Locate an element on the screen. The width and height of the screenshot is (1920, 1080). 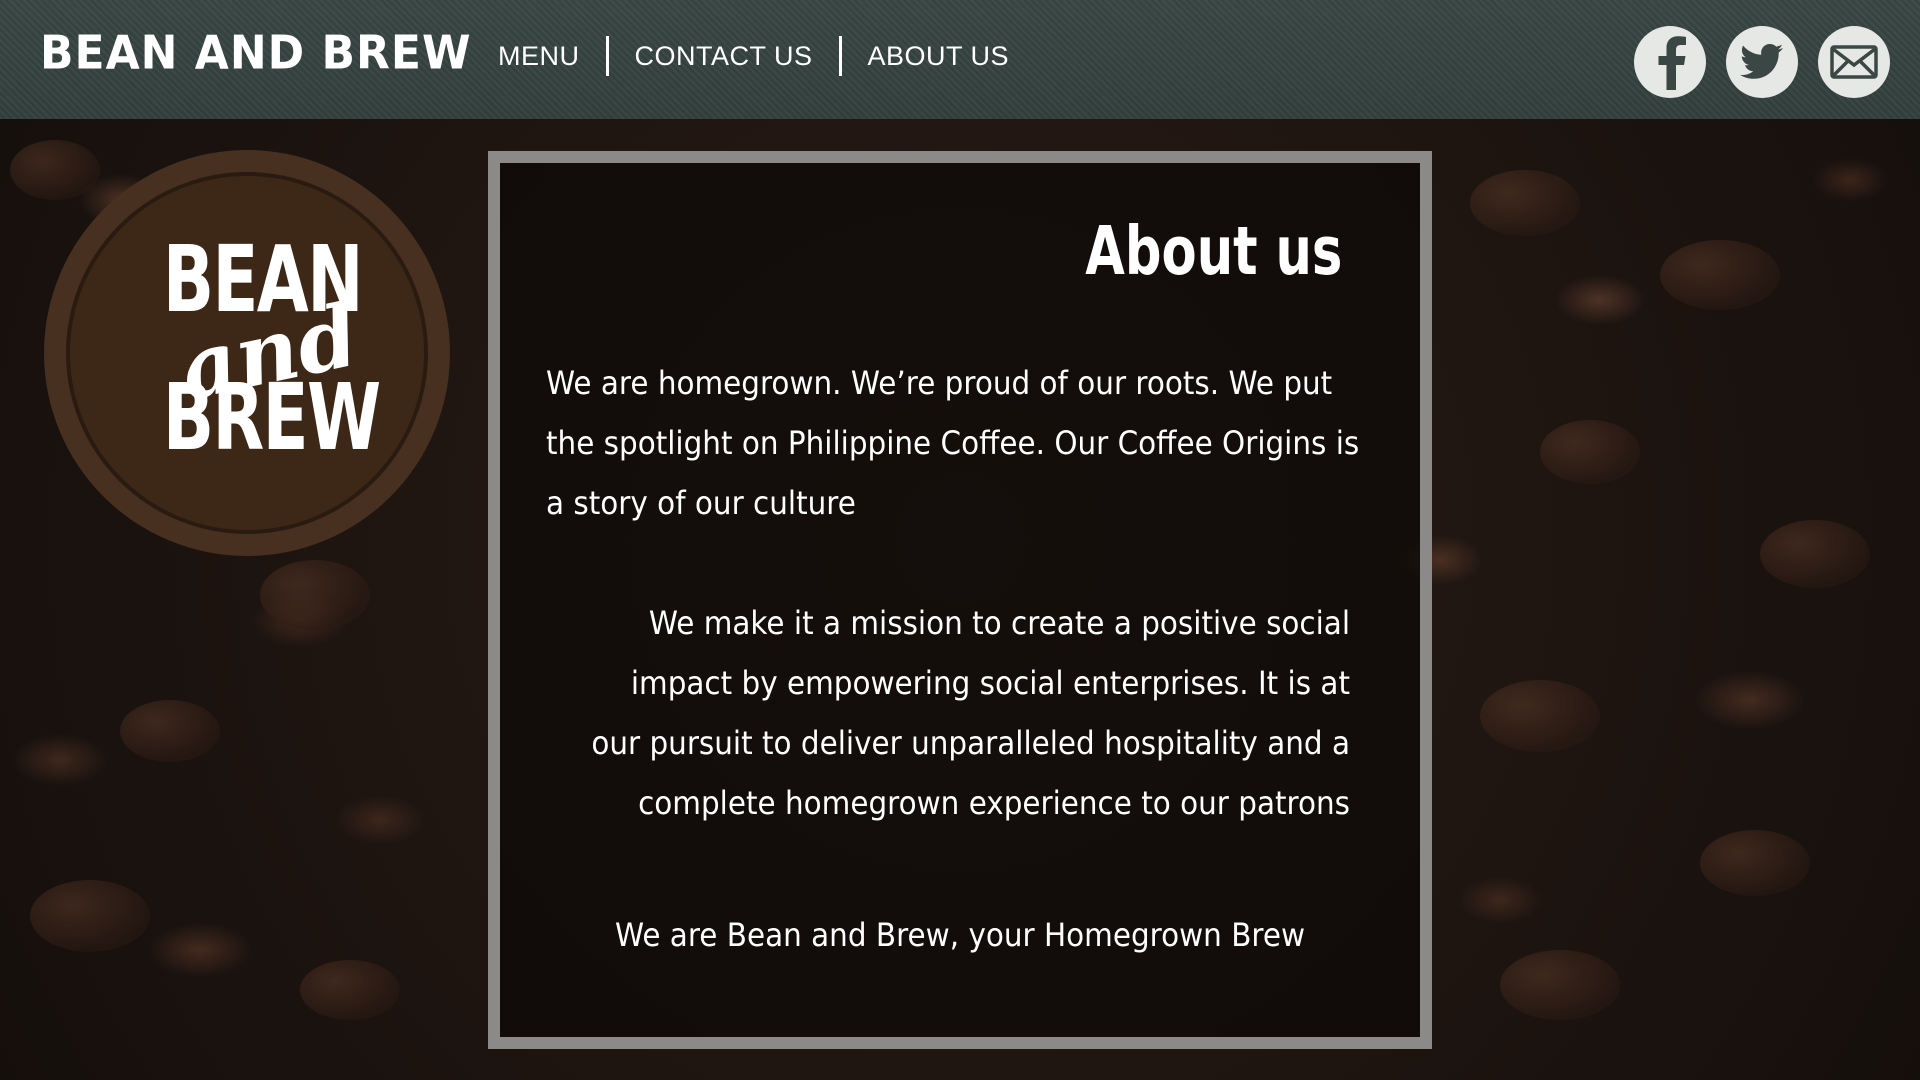
brand-logo: BEAN BREW and is located at coordinates (247, 353).